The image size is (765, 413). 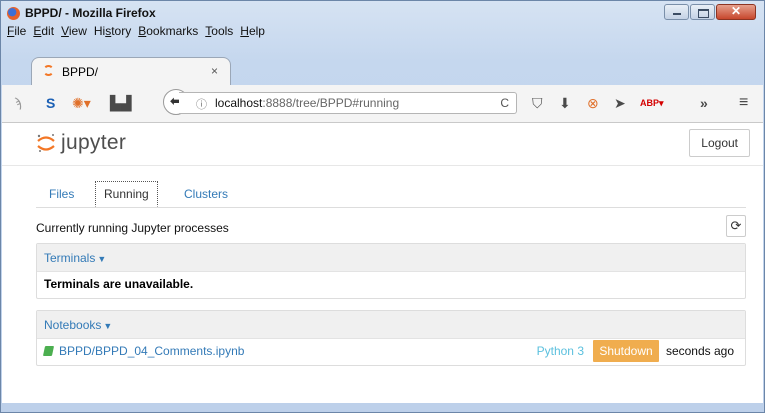 What do you see at coordinates (504, 103) in the screenshot?
I see `reload-icon: C` at bounding box center [504, 103].